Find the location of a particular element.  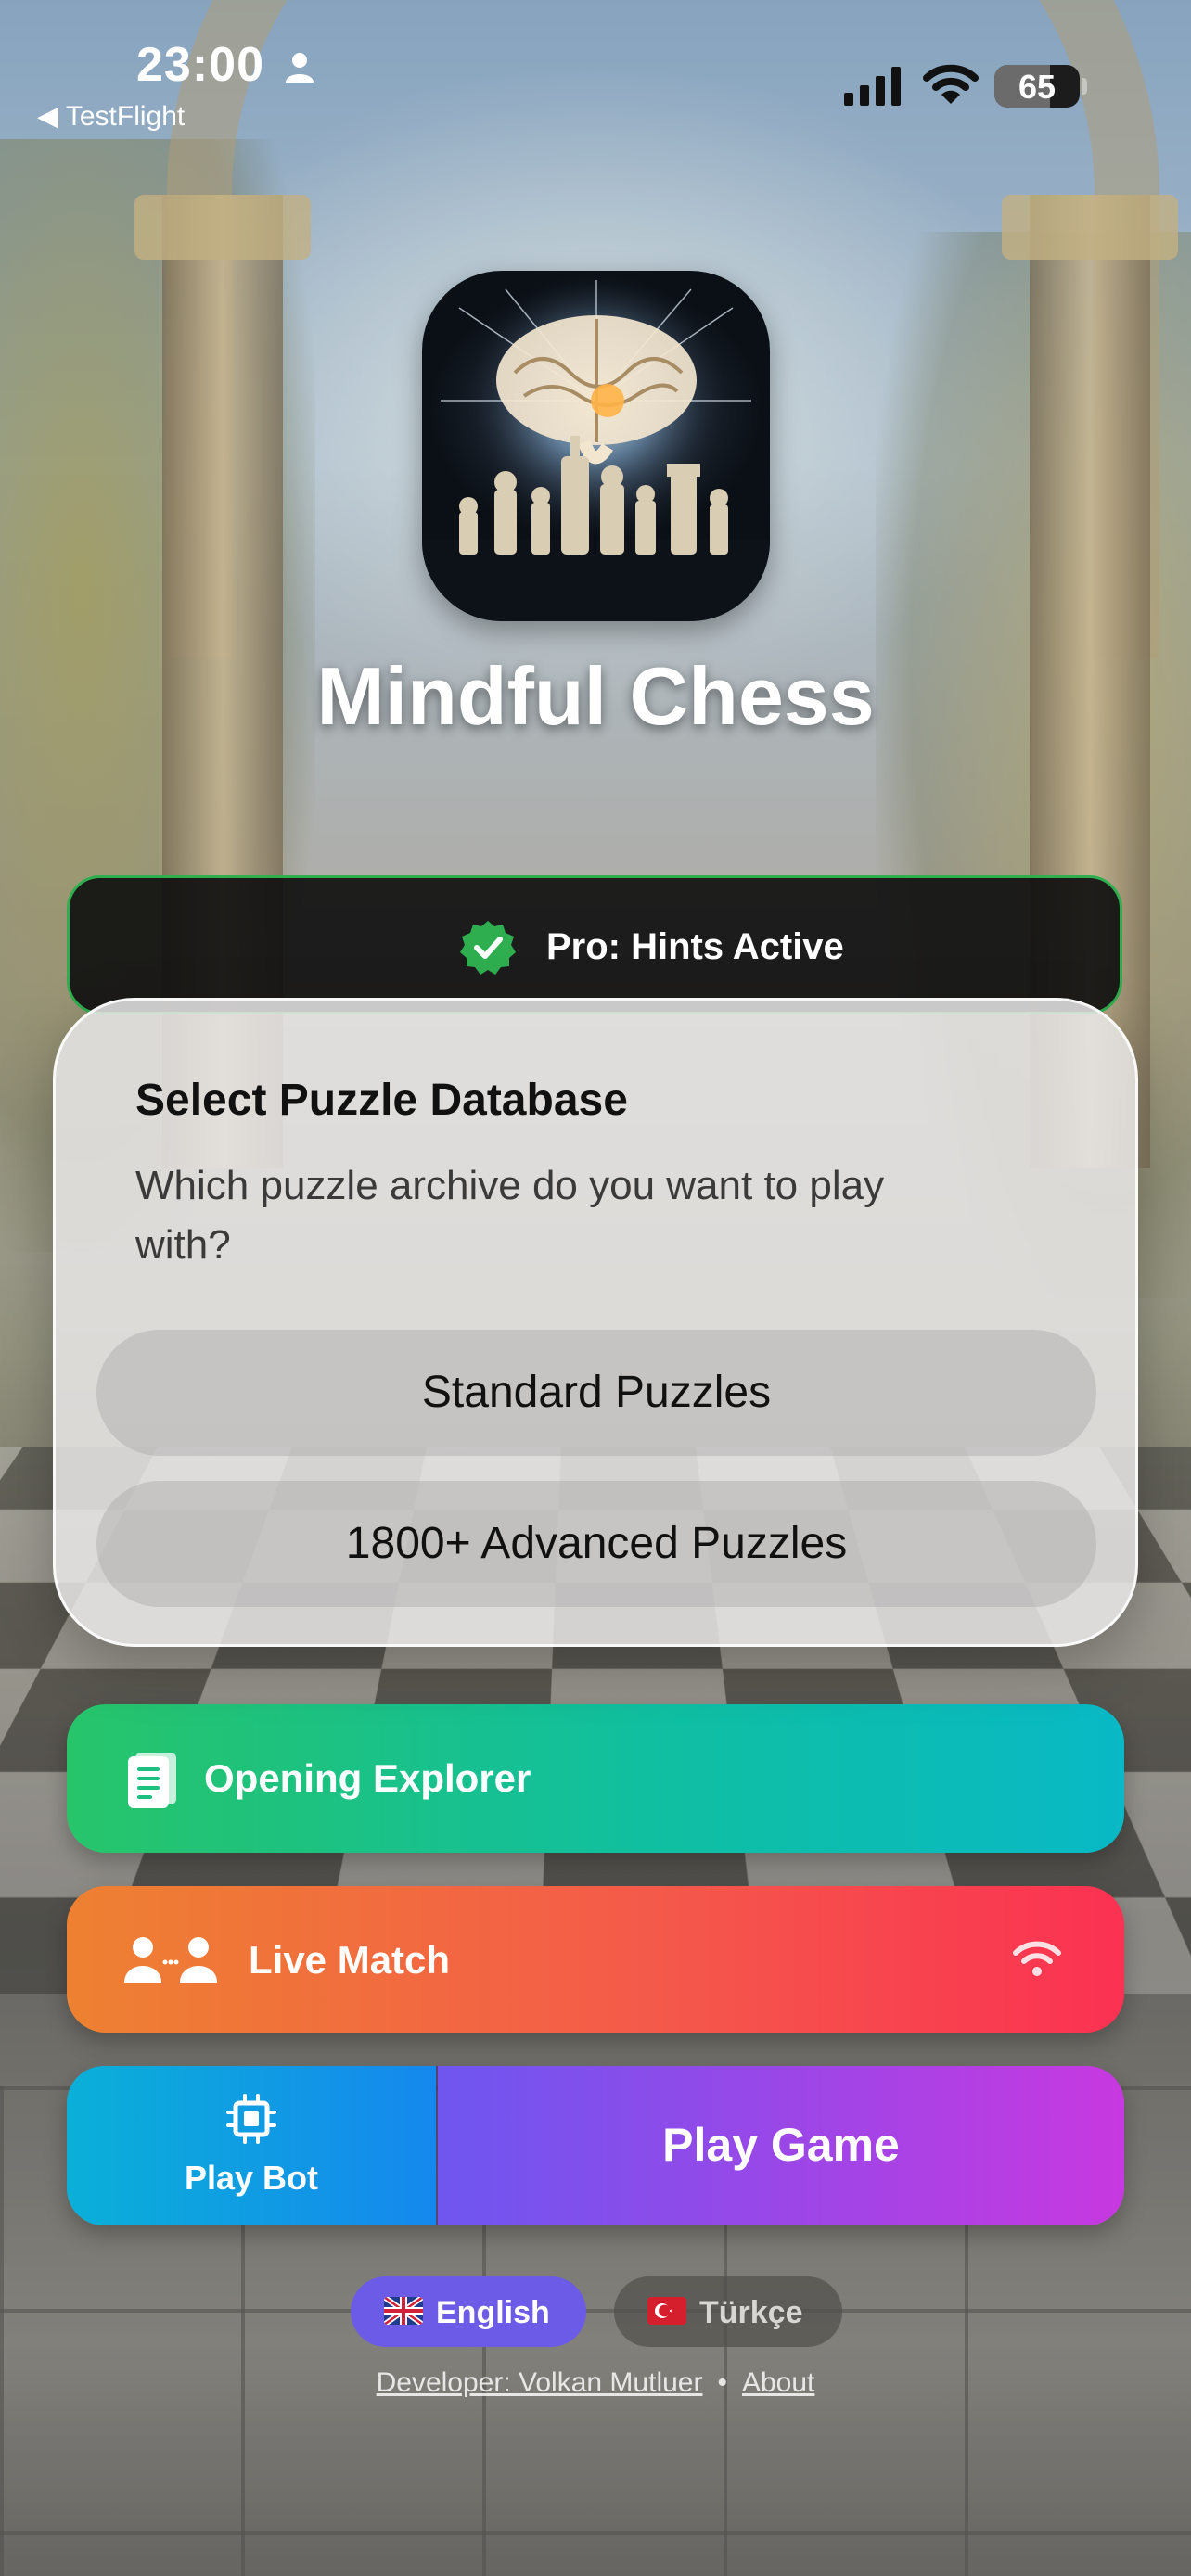

cellular-signal-icon is located at coordinates (872, 87).